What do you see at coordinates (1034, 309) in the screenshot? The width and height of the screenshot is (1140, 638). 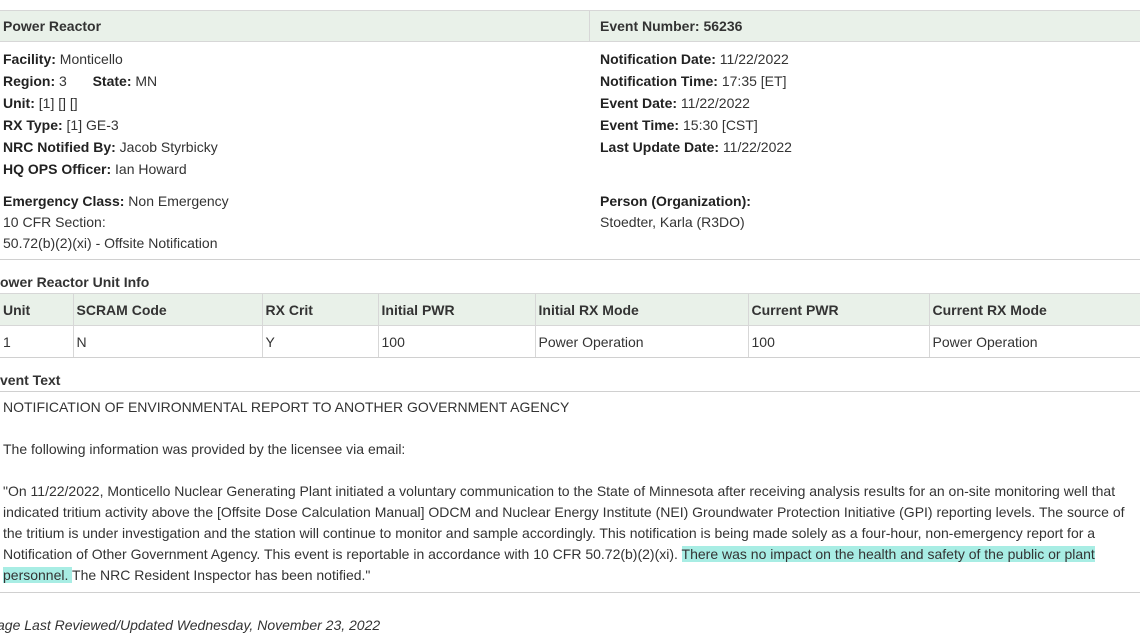 I see `column-header: Current RX Mode` at bounding box center [1034, 309].